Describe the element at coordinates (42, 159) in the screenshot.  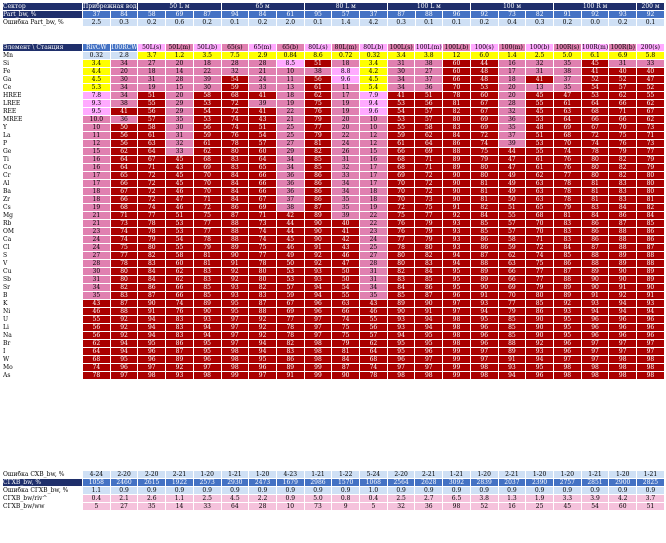
I see `element-name: Ti` at that location.